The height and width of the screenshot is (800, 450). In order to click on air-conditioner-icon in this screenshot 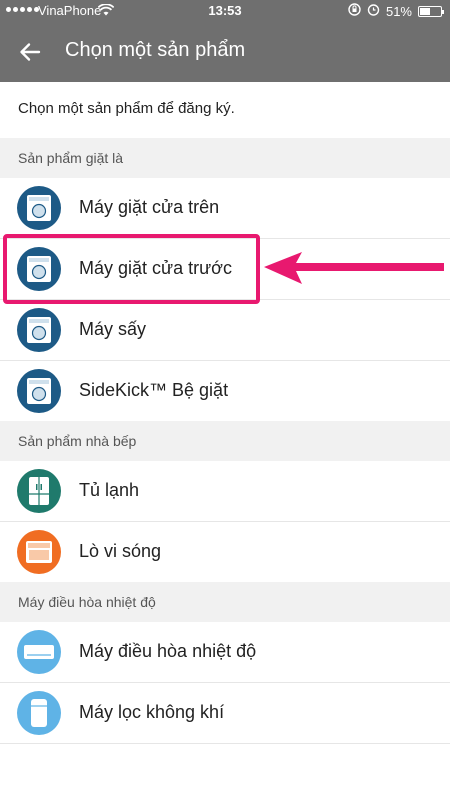, I will do `click(39, 652)`.